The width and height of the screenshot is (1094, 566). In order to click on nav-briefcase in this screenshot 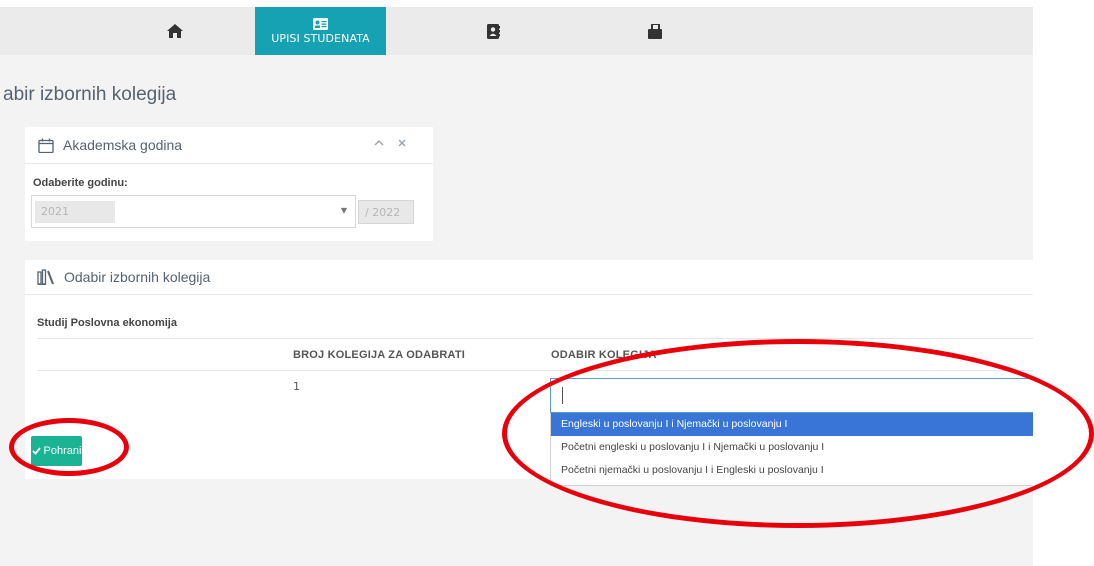, I will do `click(655, 31)`.